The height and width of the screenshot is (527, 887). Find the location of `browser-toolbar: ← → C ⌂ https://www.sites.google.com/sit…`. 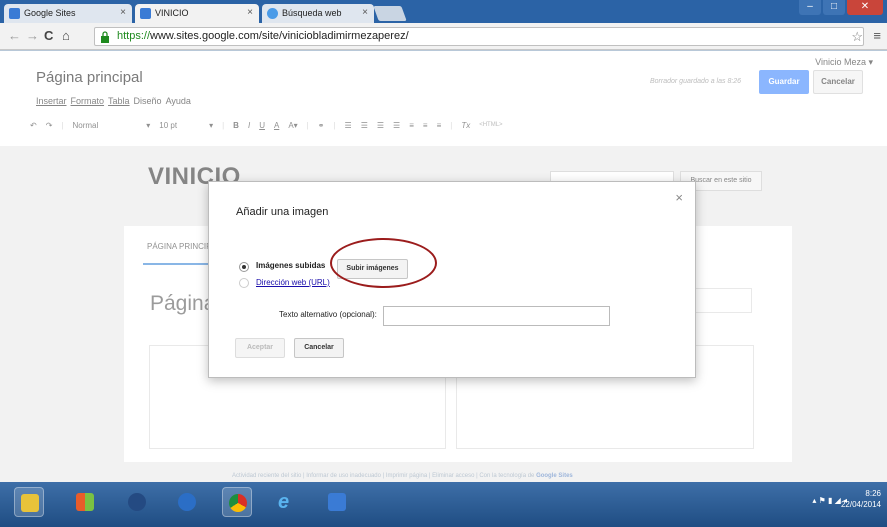

browser-toolbar: ← → C ⌂ https://www.sites.google.com/sit… is located at coordinates (443, 36).